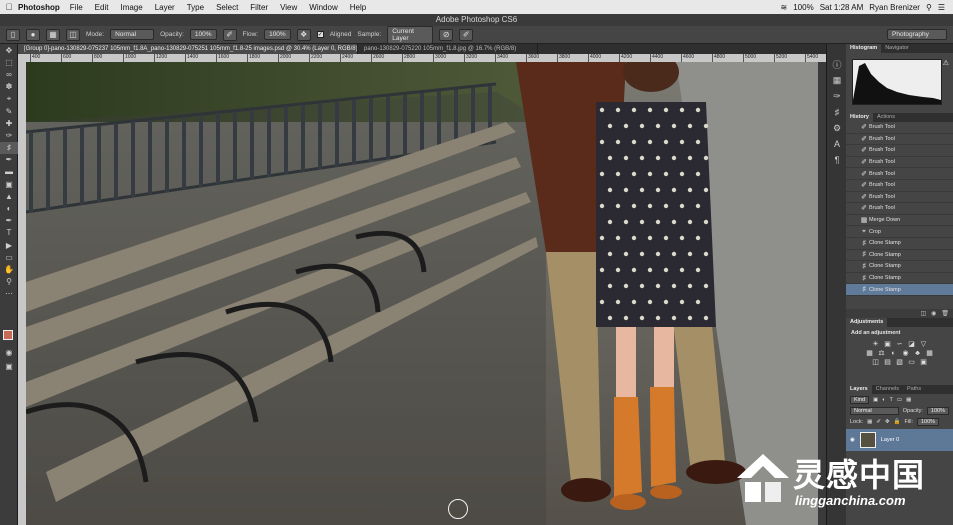 The width and height of the screenshot is (953, 525). I want to click on lock-paint-icon: ✐, so click(878, 422).